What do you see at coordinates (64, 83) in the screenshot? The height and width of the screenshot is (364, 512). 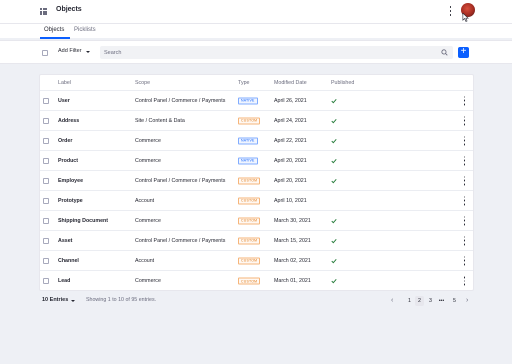 I see `header-label: Label` at bounding box center [64, 83].